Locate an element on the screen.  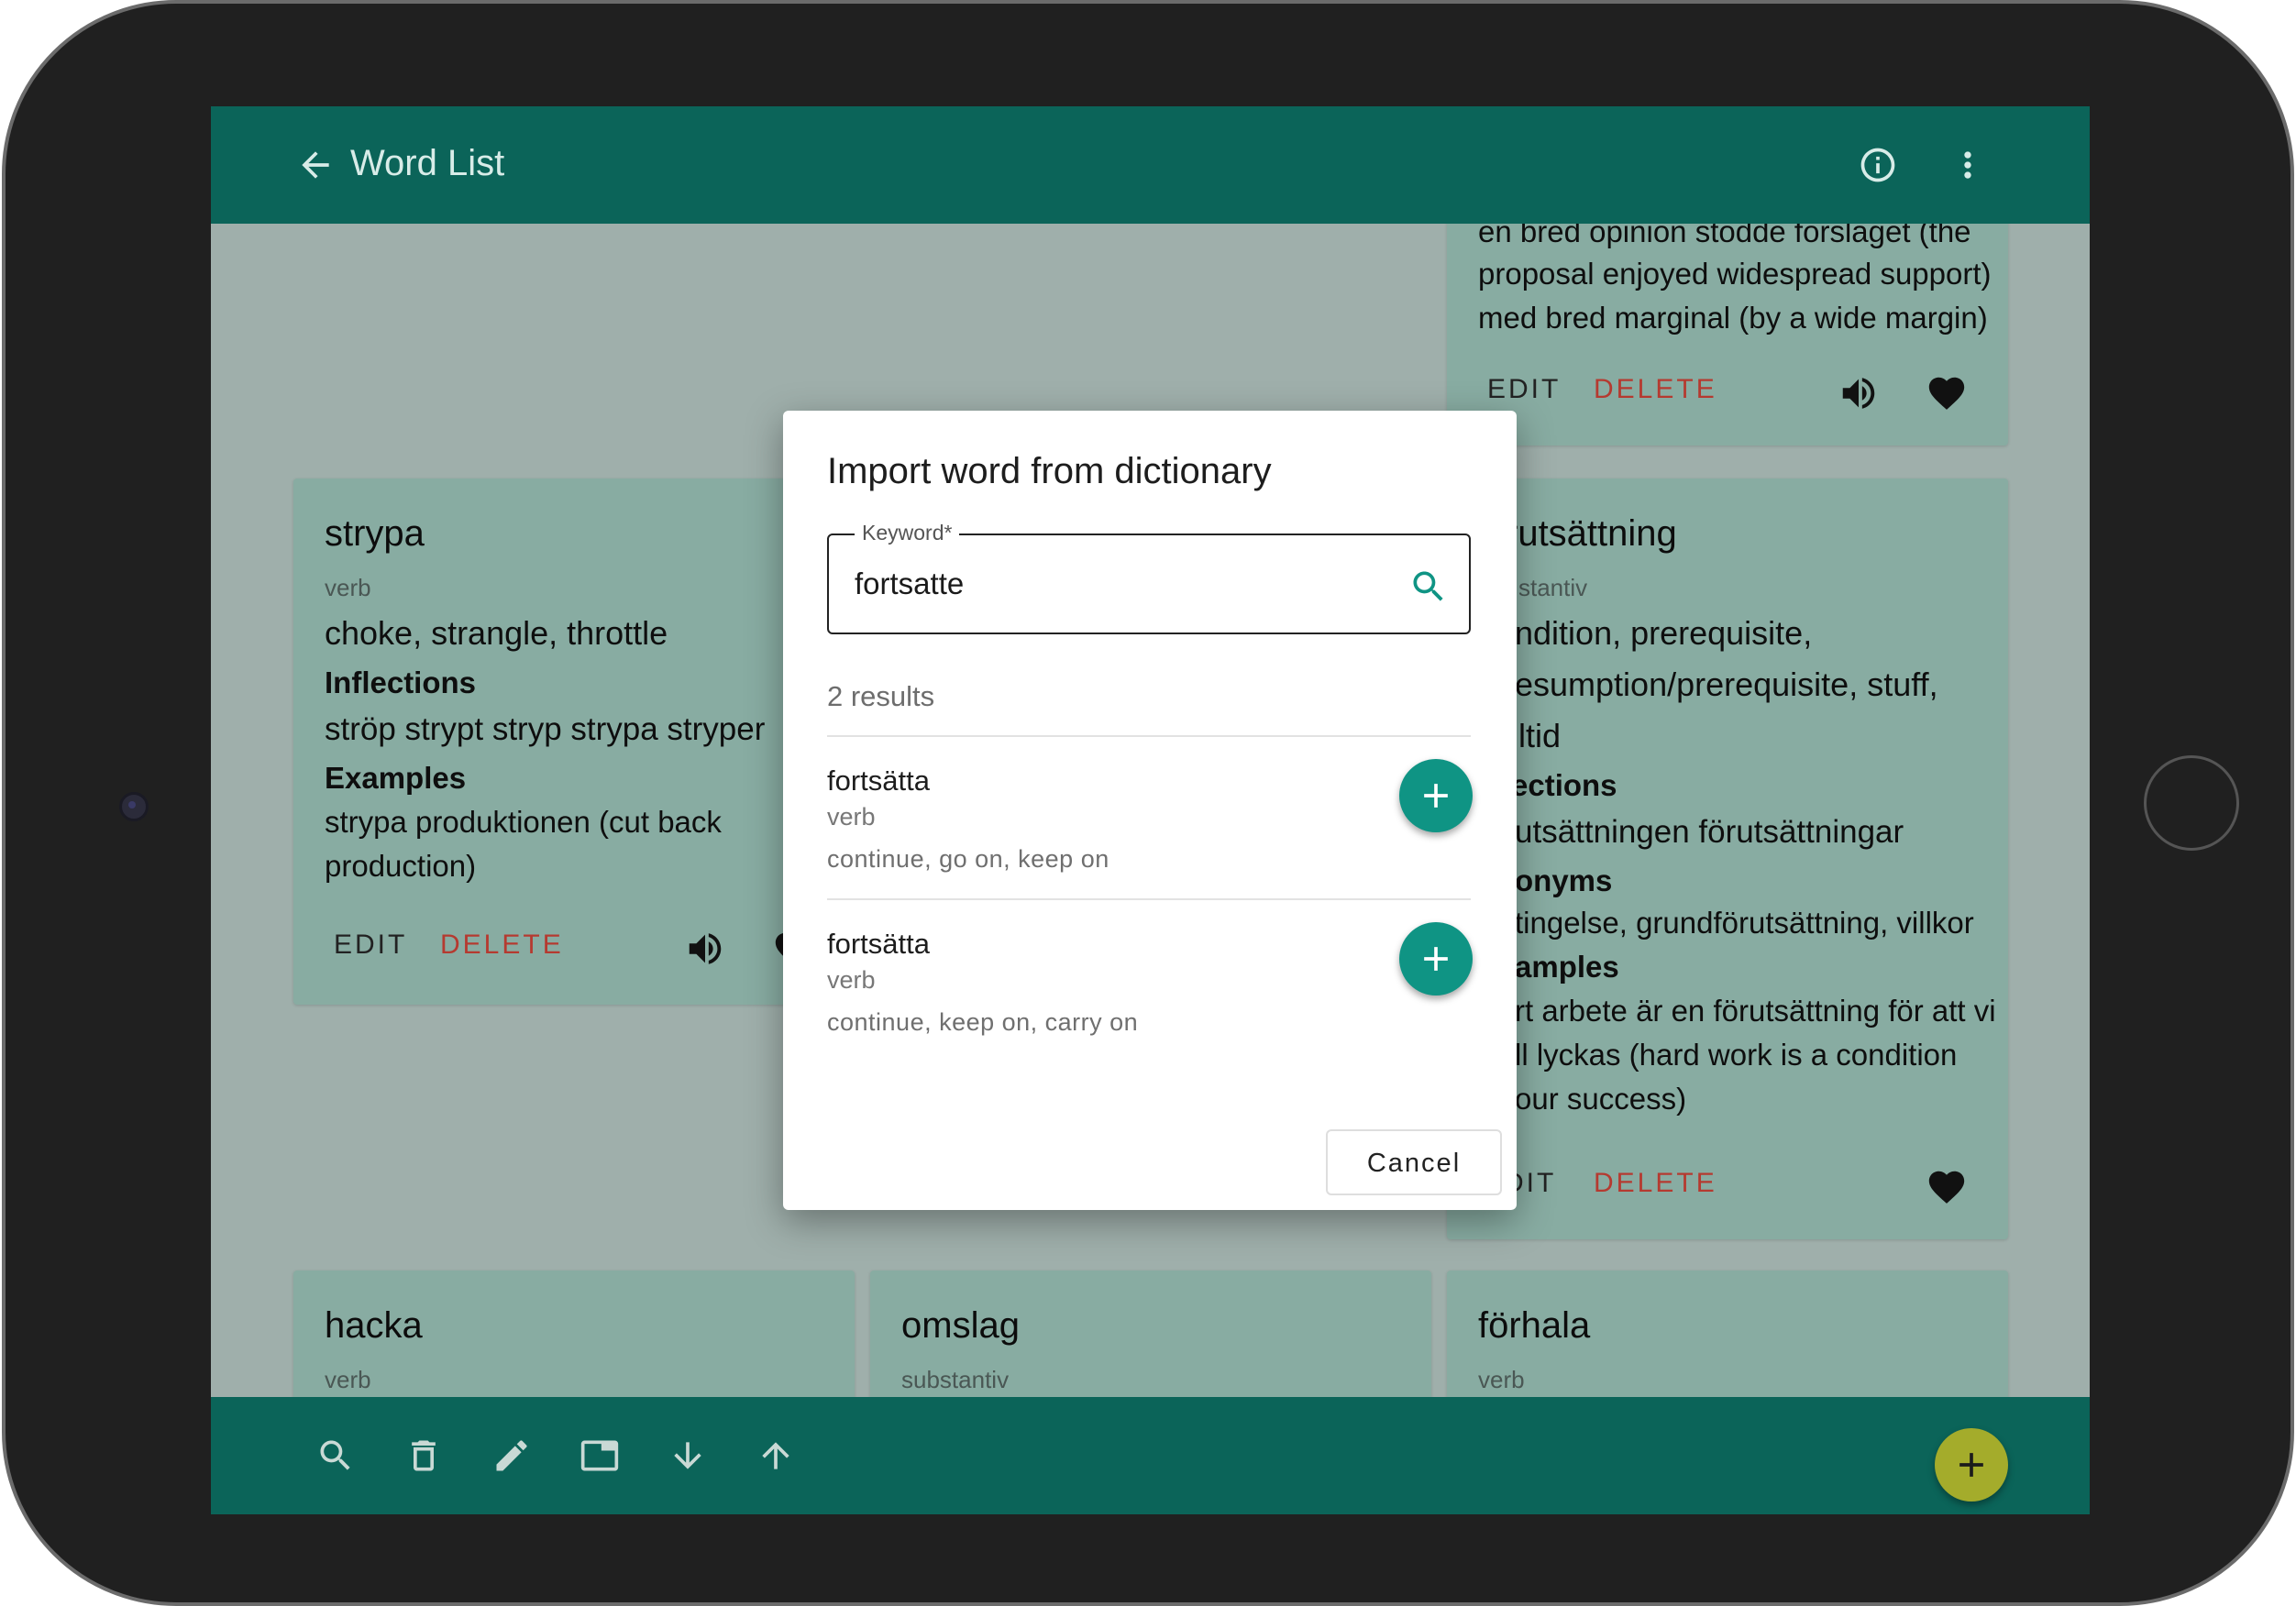
inflections-text: utsättningen förutsättningar is located at coordinates (1709, 832).